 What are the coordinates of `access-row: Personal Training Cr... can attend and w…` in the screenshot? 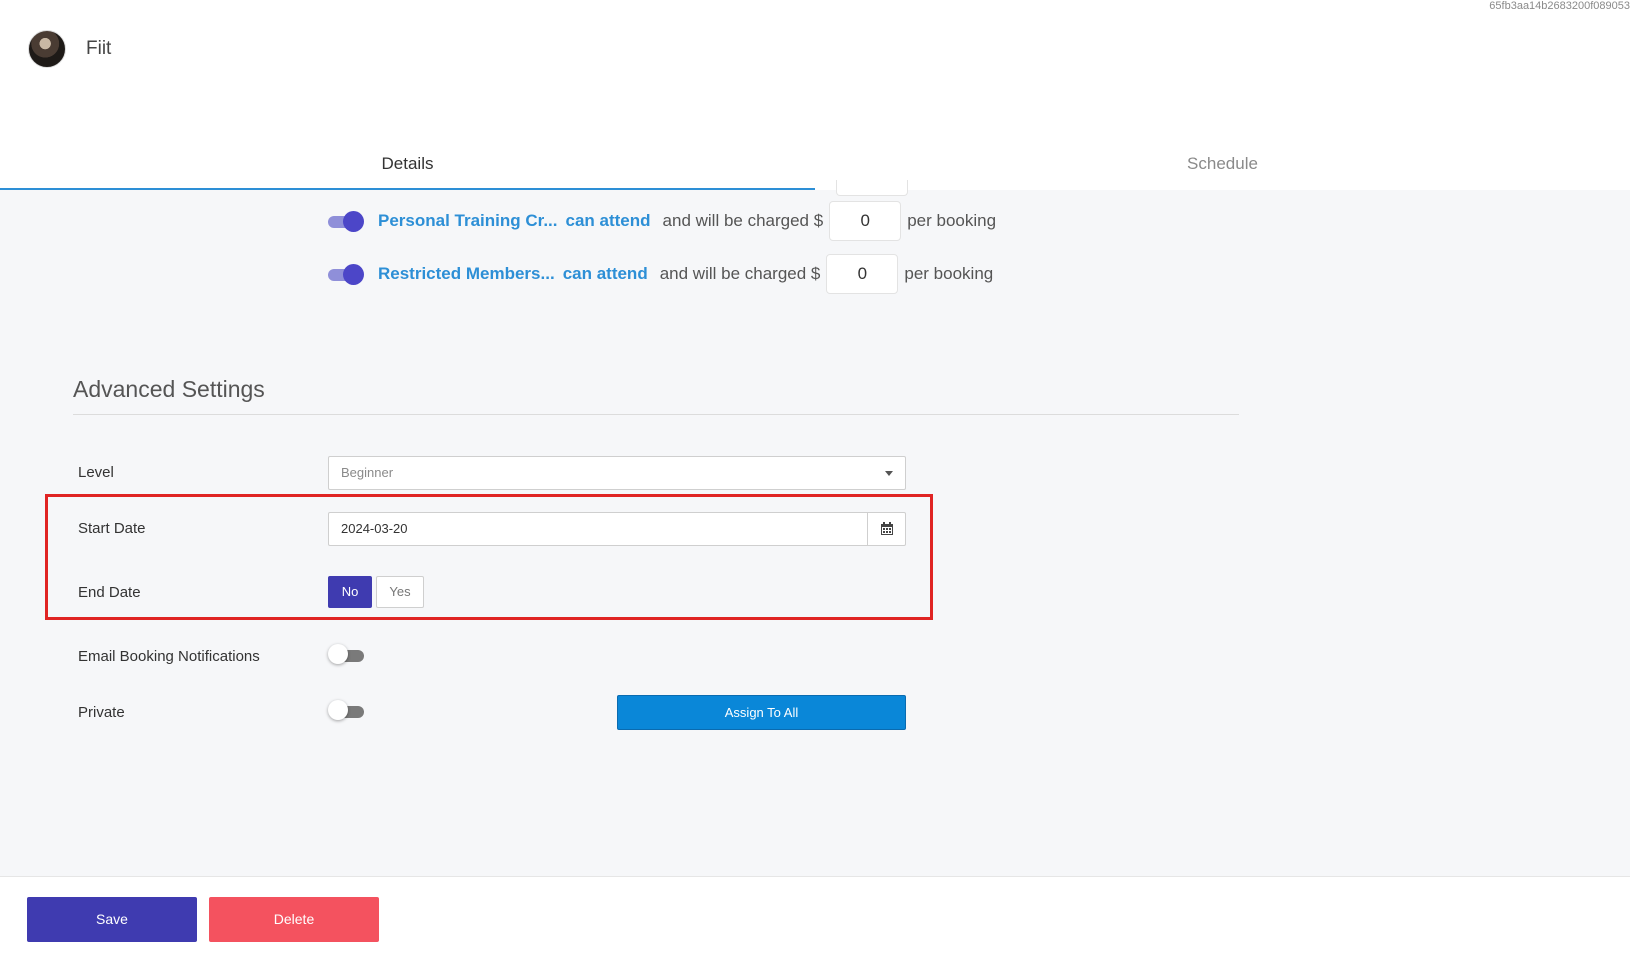 It's located at (662, 221).